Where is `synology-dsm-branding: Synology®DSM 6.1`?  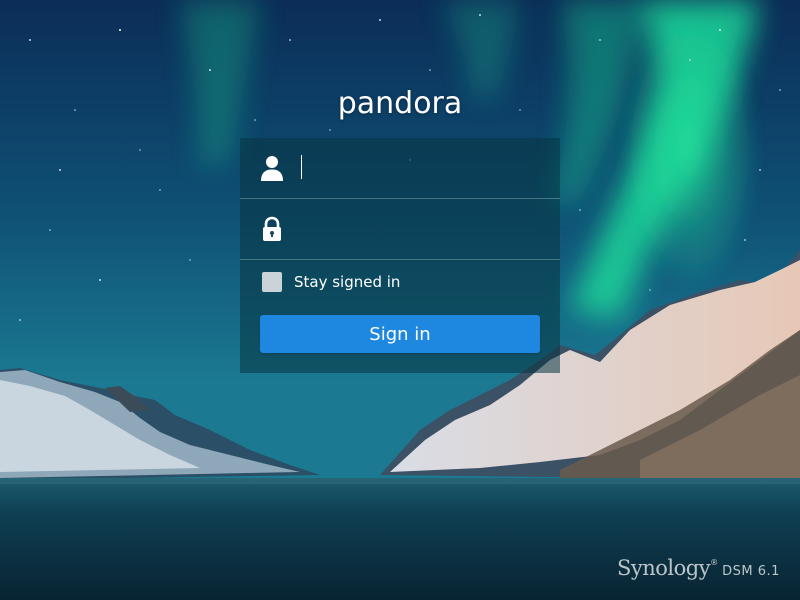 synology-dsm-branding: Synology®DSM 6.1 is located at coordinates (698, 568).